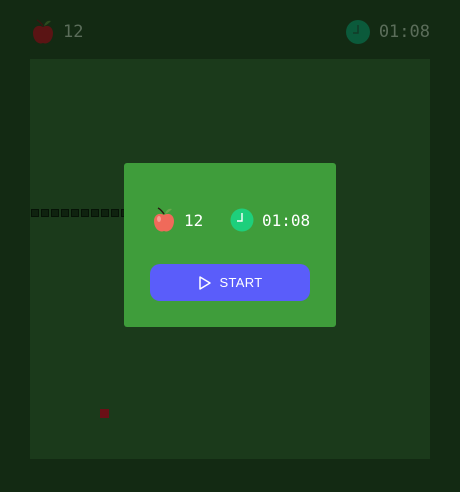 This screenshot has height=492, width=460. What do you see at coordinates (205, 283) in the screenshot?
I see `play-icon` at bounding box center [205, 283].